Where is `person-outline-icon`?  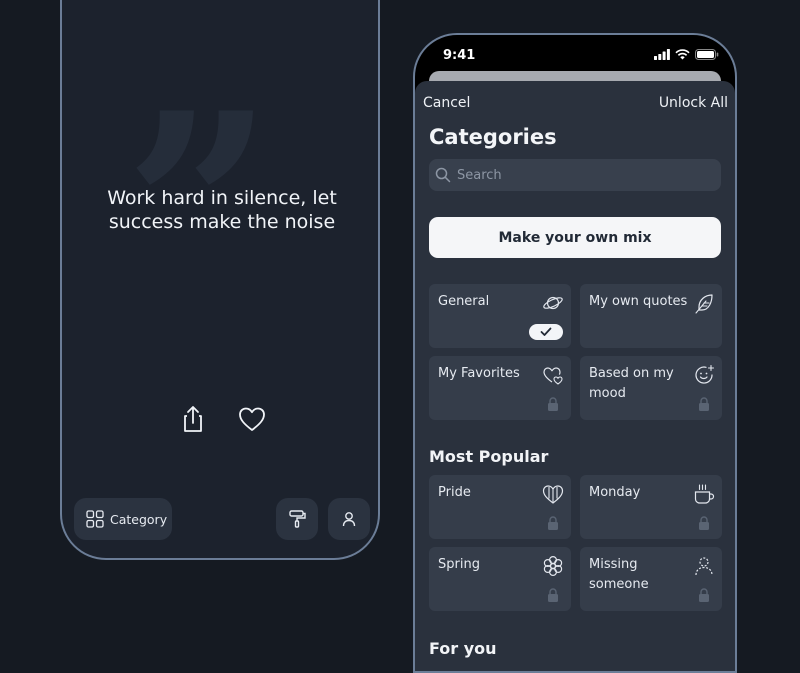
person-outline-icon is located at coordinates (704, 566).